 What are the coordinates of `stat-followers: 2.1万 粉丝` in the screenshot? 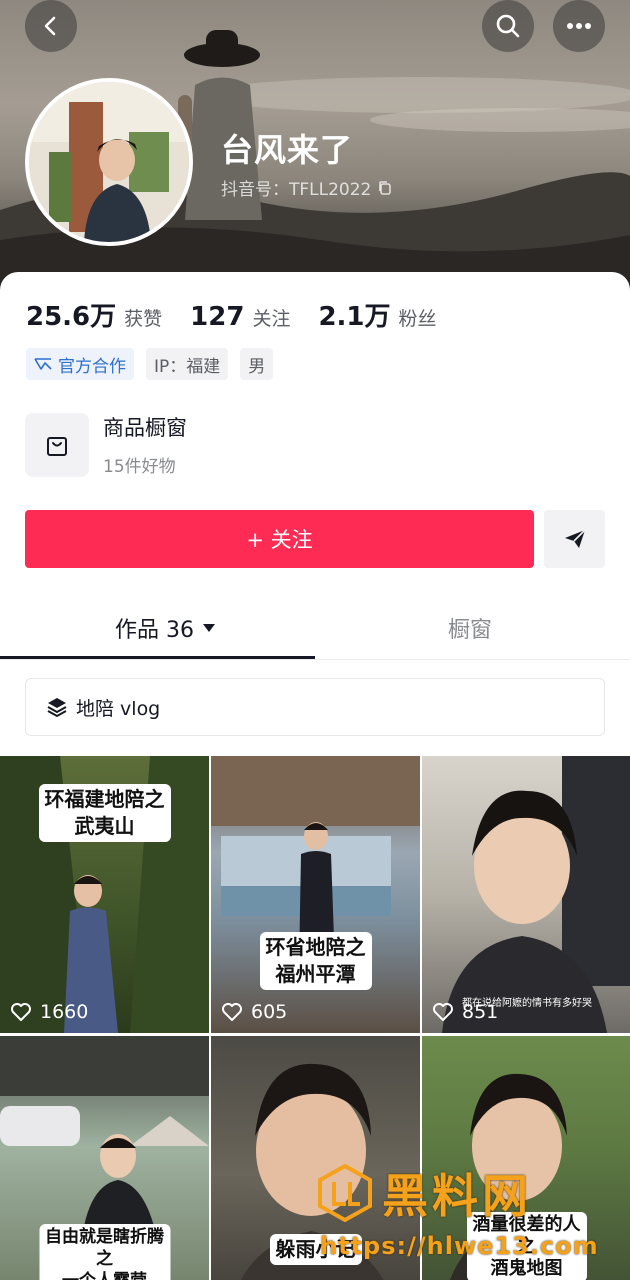 It's located at (377, 314).